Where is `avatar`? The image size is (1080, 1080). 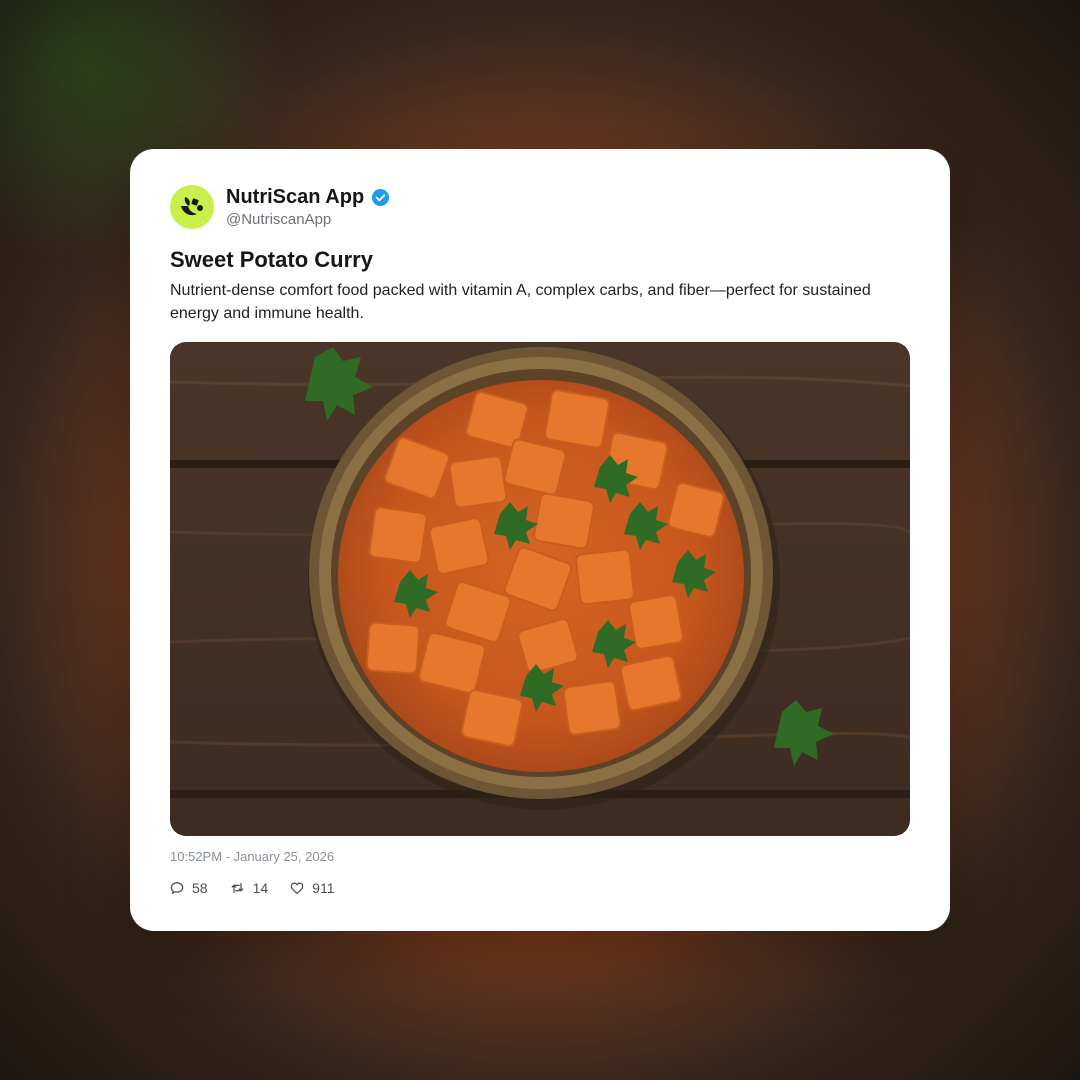 avatar is located at coordinates (192, 207).